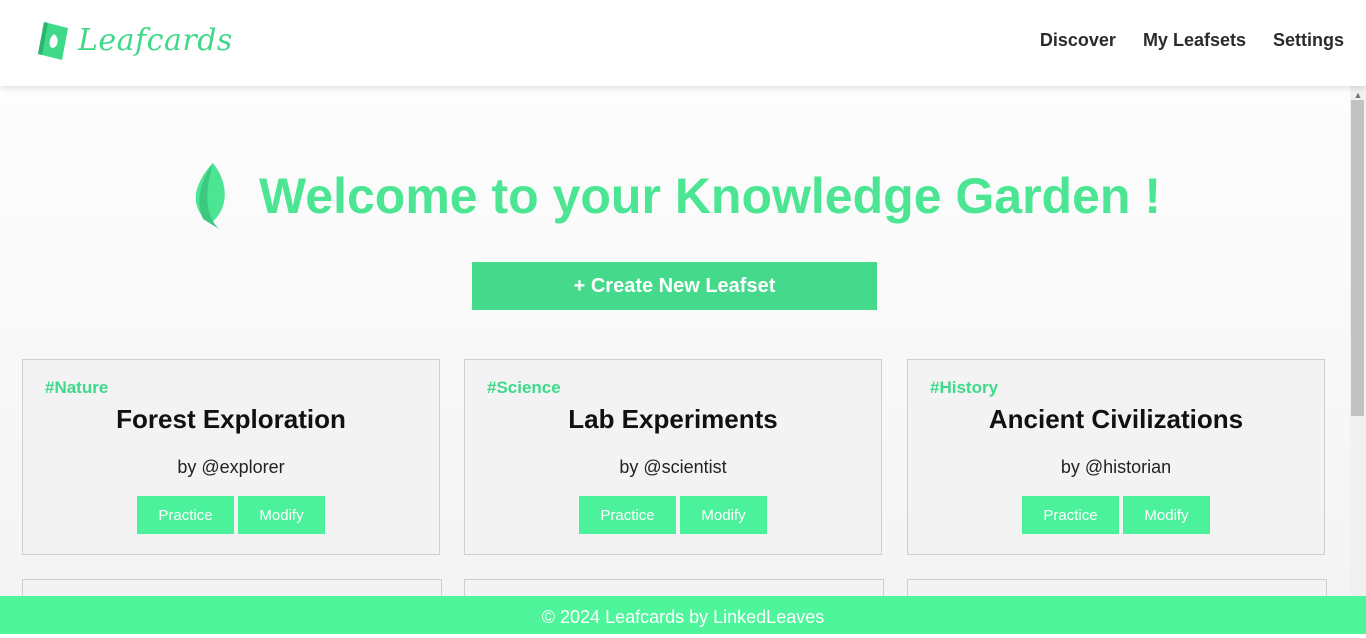  I want to click on create-leafset-button: + Create New Leafset, so click(674, 286).